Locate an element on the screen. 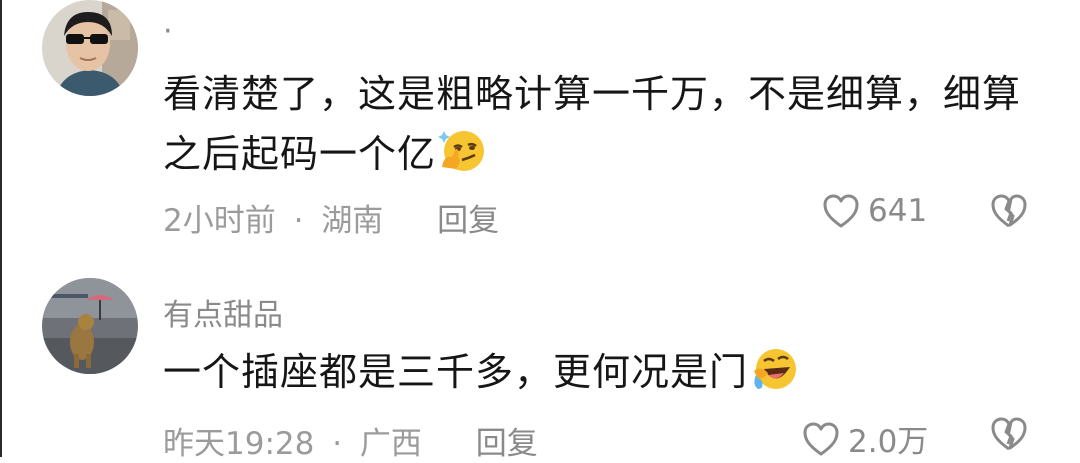 The image size is (1080, 463). comment-text-line-2: 之后起码一个亿 is located at coordinates (603, 158).